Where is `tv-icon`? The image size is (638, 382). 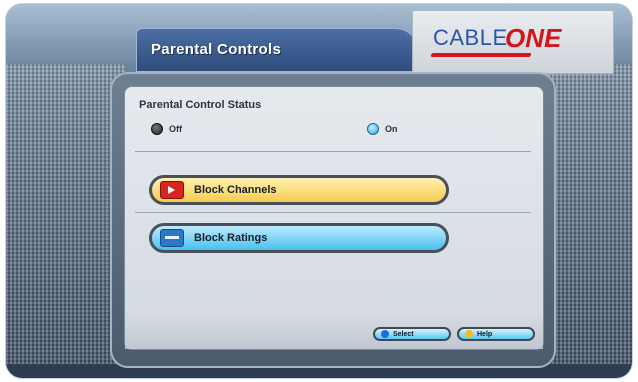 tv-icon is located at coordinates (172, 190).